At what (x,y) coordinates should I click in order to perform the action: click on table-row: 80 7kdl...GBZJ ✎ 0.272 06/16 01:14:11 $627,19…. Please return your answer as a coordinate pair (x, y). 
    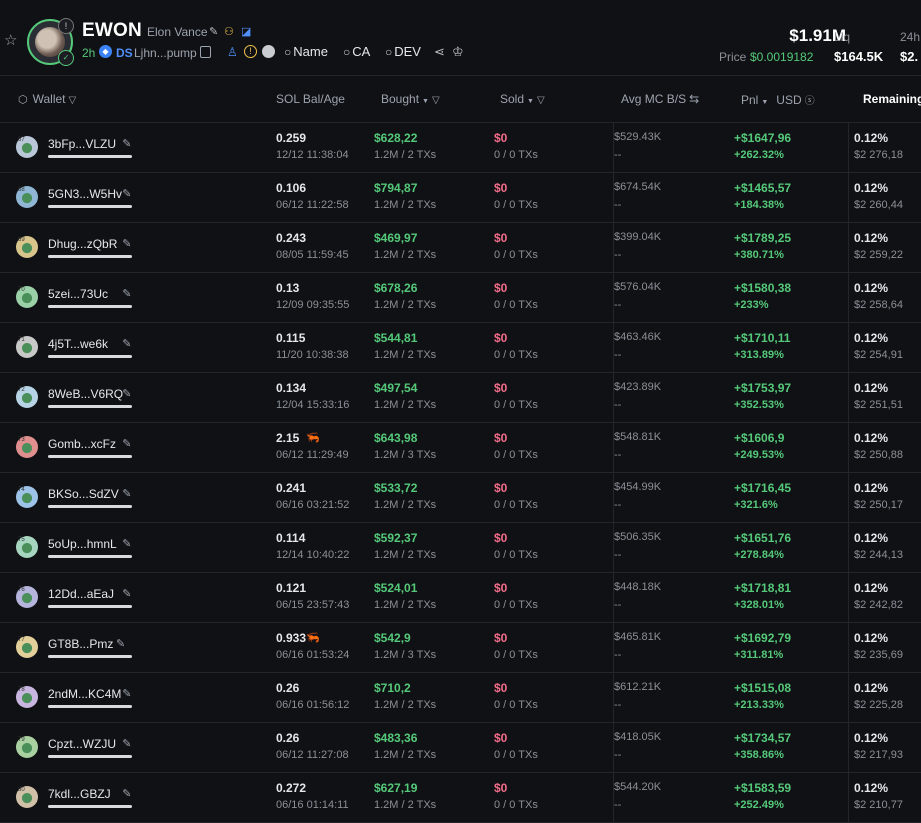
    Looking at the image, I should click on (460, 797).